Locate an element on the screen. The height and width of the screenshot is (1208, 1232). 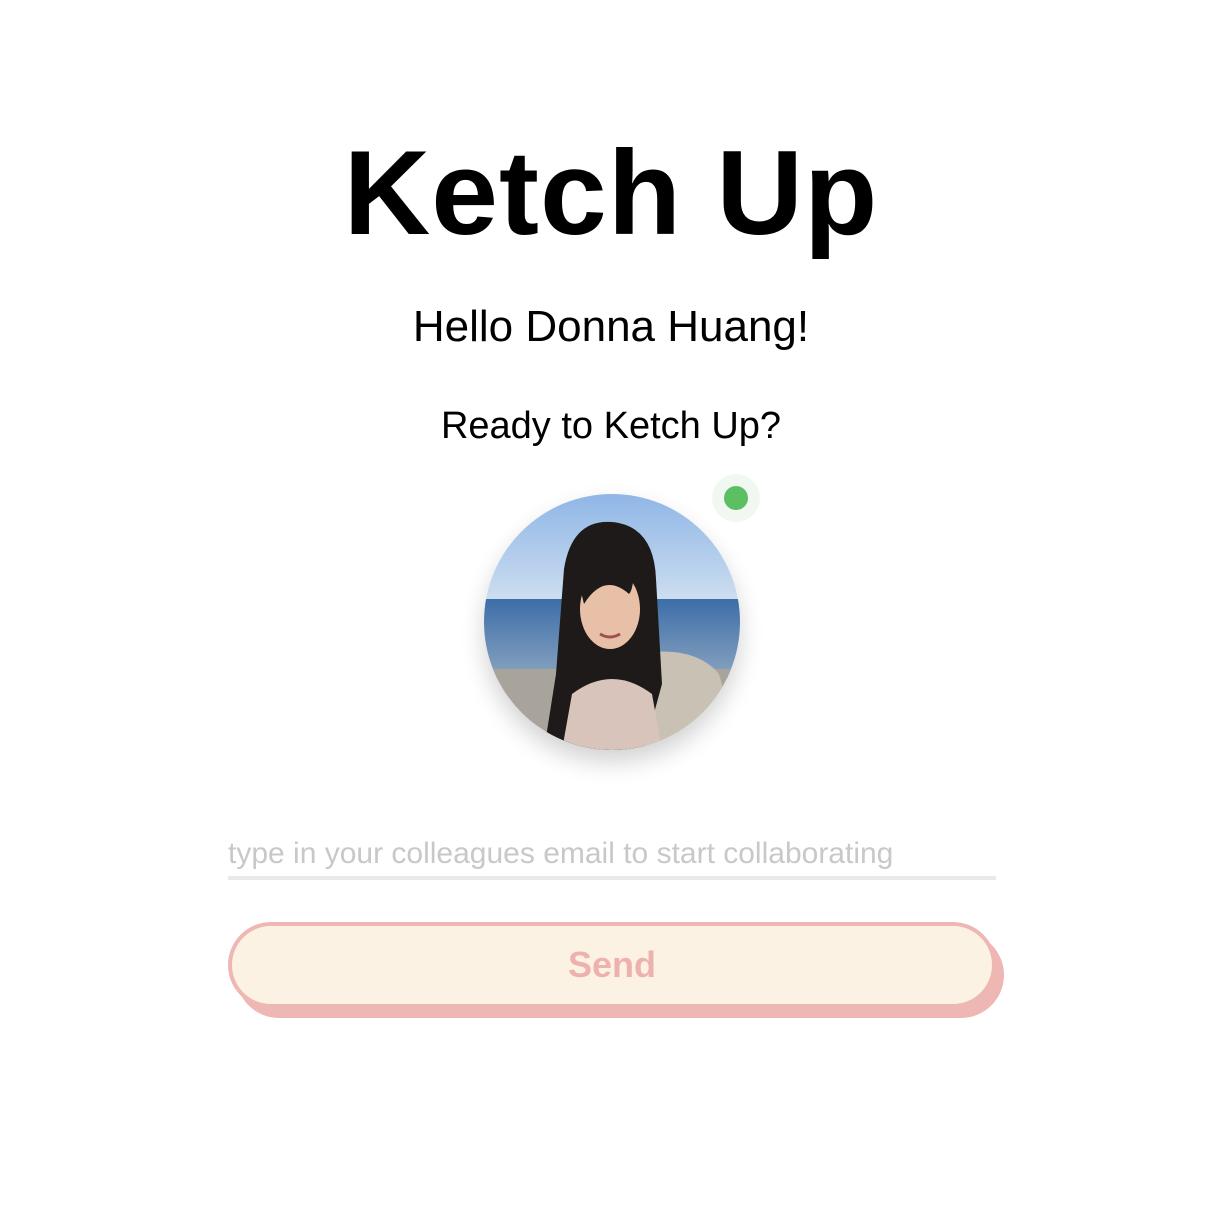
avatar is located at coordinates (612, 622).